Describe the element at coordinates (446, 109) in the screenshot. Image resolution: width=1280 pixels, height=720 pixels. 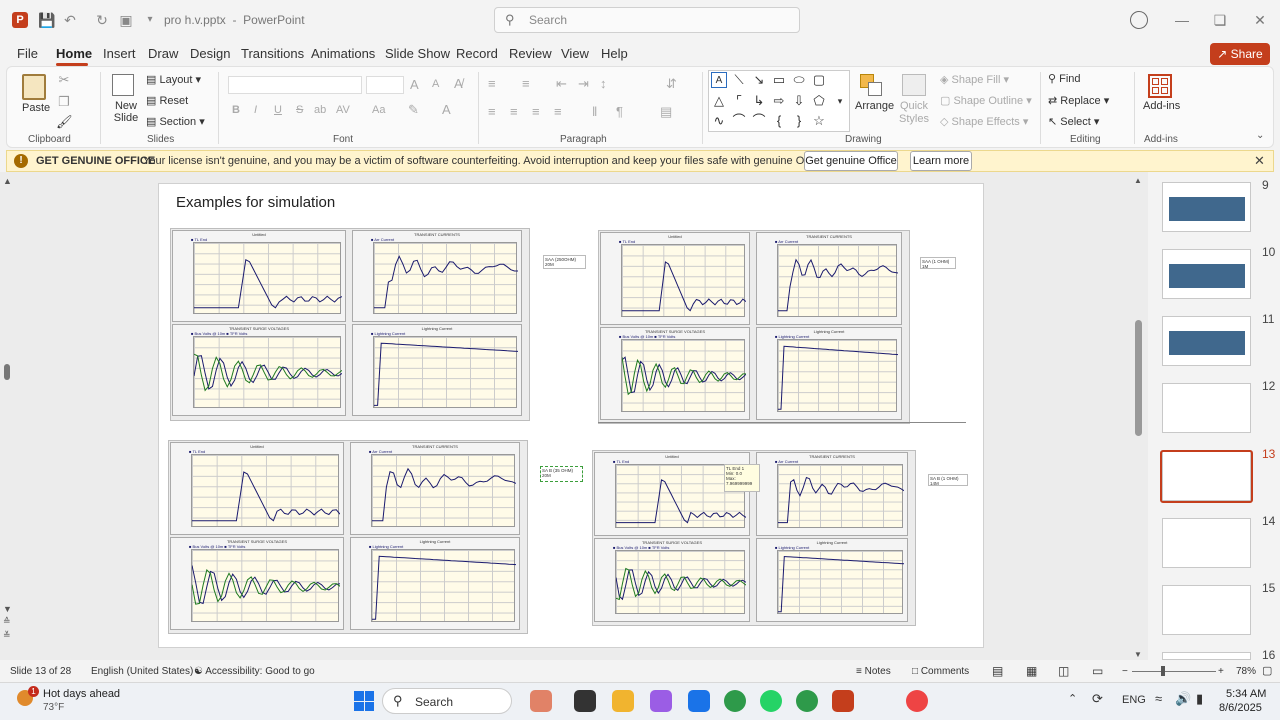
I see `font-color-icon: A` at that location.